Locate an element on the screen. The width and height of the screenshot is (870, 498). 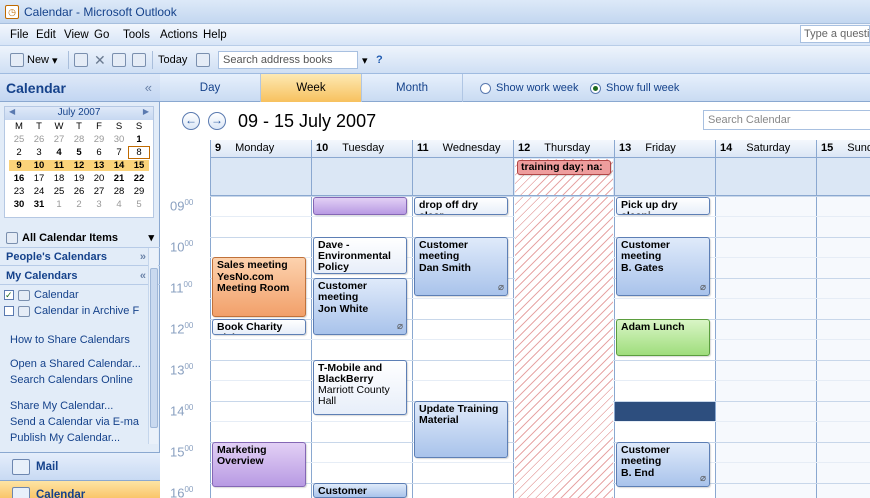
menu-tools: Tools is located at coordinates (136, 35).